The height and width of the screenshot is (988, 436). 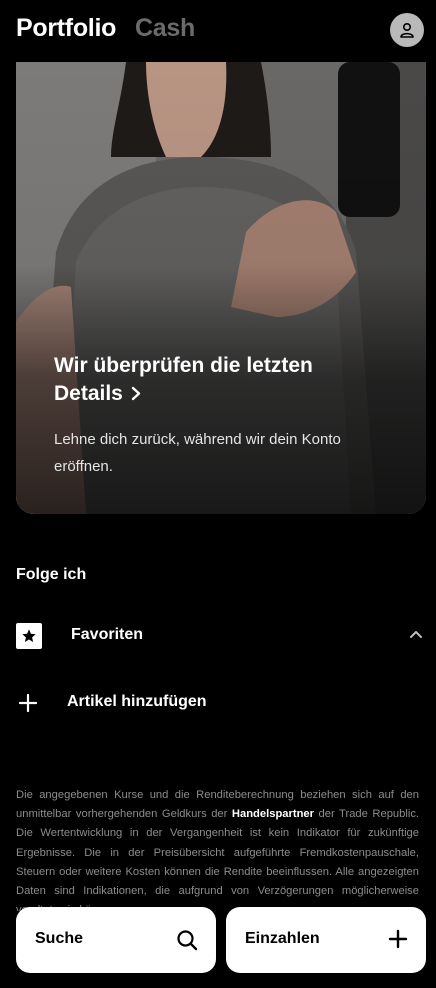 What do you see at coordinates (282, 938) in the screenshot?
I see `deposit-button-label: Einzahlen` at bounding box center [282, 938].